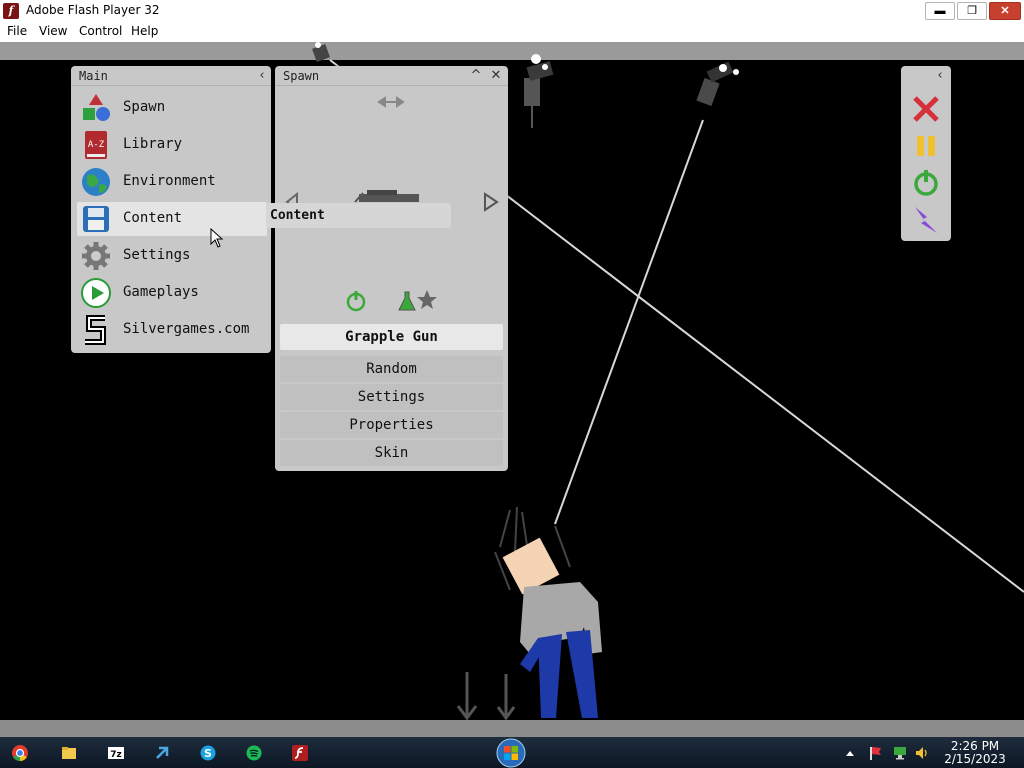  I want to click on taskbar: 7z S 2:26 PM 2/15/2023, so click(512, 752).